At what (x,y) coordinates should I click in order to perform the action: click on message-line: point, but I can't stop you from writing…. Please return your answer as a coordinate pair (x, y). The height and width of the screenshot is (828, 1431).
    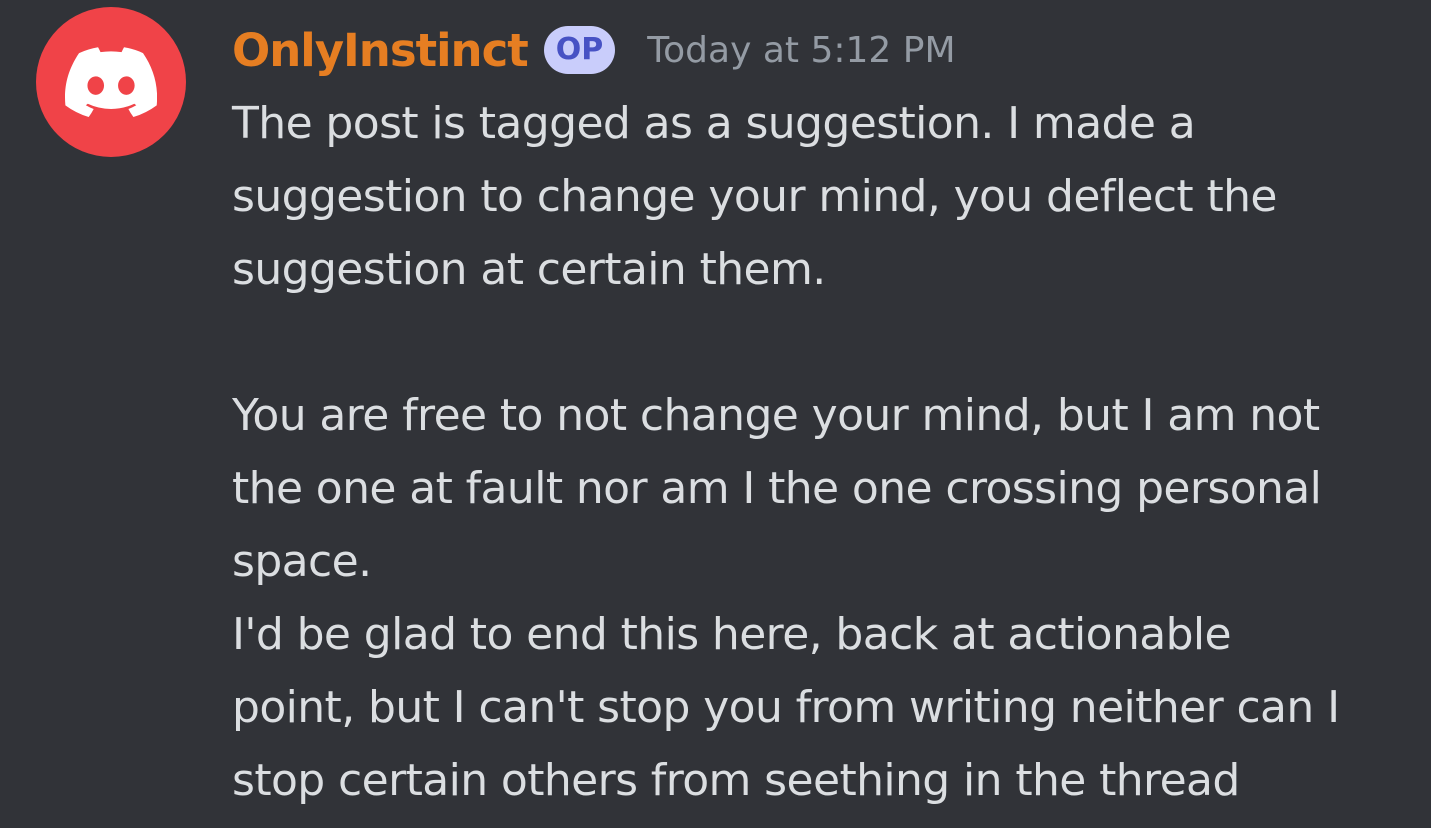
    Looking at the image, I should click on (786, 707).